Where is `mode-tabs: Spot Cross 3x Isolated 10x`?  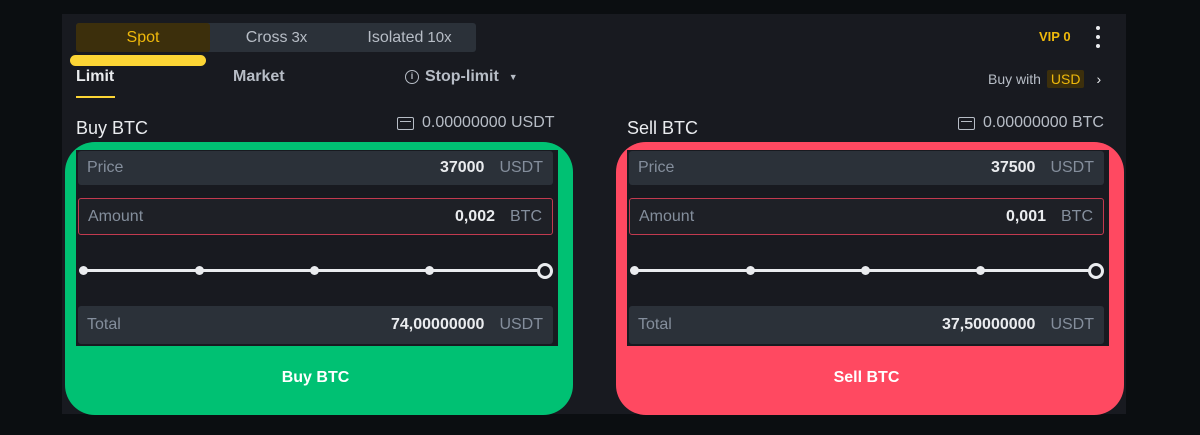
mode-tabs: Spot Cross 3x Isolated 10x is located at coordinates (276, 37).